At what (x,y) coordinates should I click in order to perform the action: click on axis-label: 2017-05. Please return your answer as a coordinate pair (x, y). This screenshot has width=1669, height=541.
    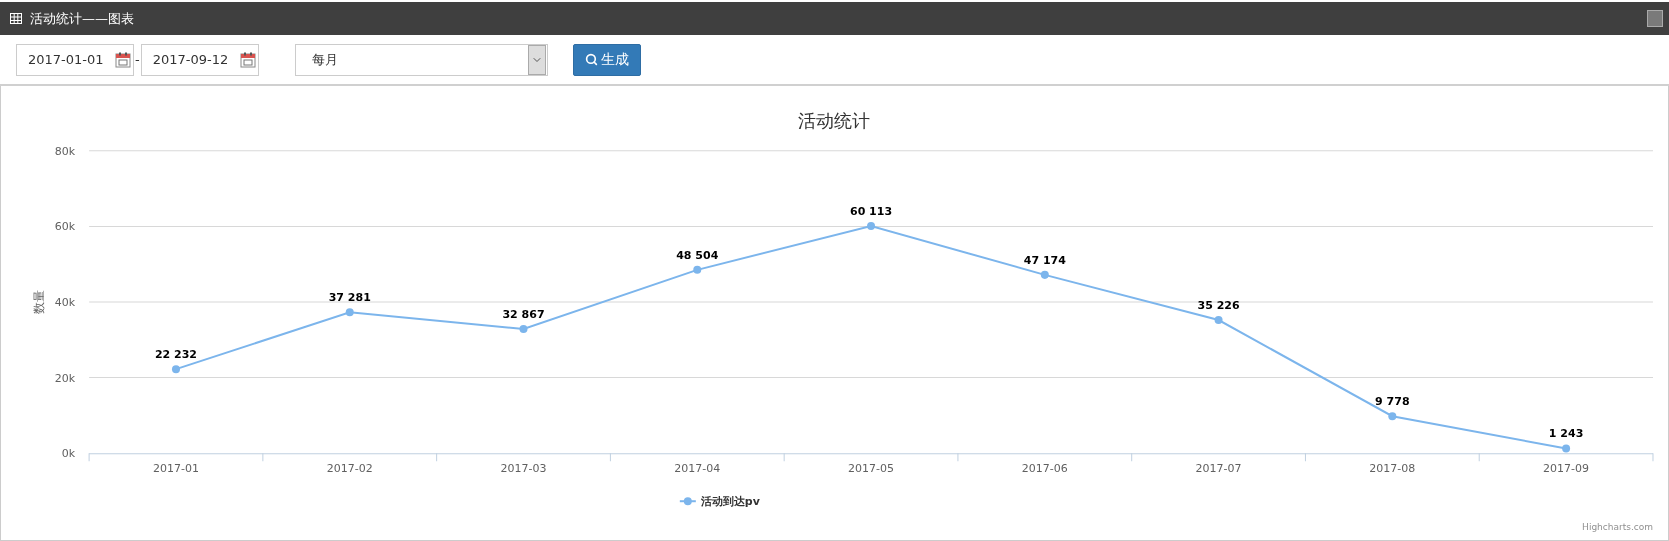
    Looking at the image, I should click on (871, 469).